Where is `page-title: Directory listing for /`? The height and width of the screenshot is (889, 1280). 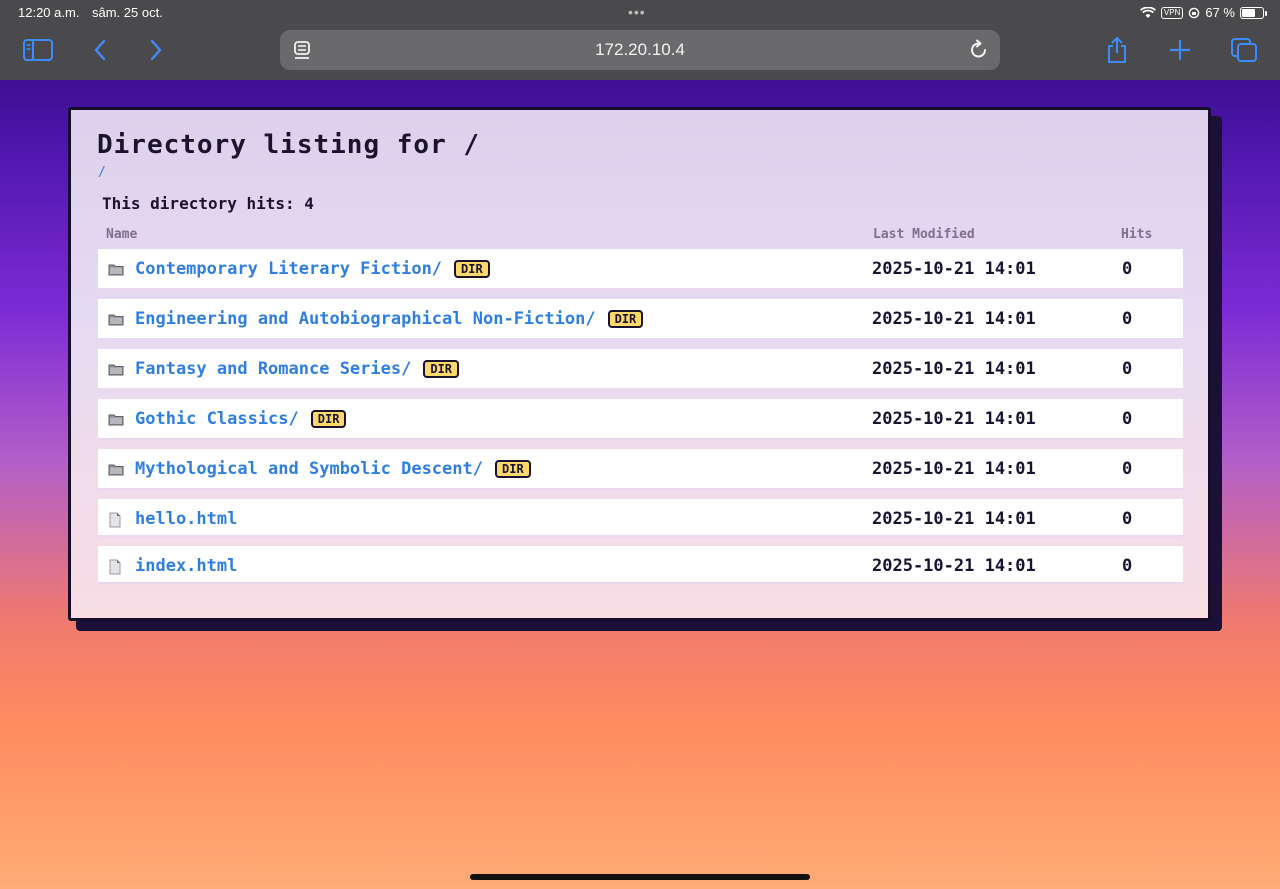
page-title: Directory listing for / is located at coordinates (289, 145).